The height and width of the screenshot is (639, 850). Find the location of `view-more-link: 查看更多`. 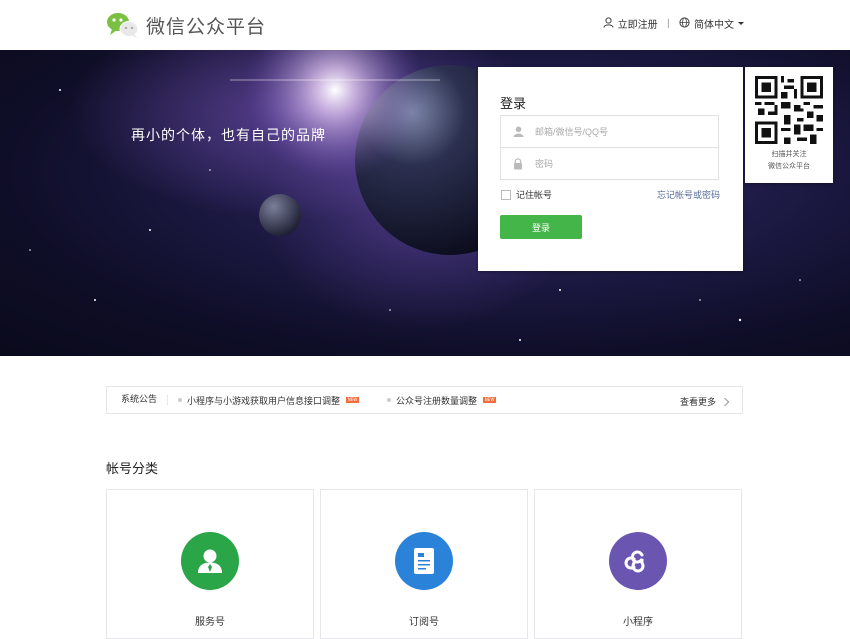

view-more-link: 查看更多 is located at coordinates (705, 401).